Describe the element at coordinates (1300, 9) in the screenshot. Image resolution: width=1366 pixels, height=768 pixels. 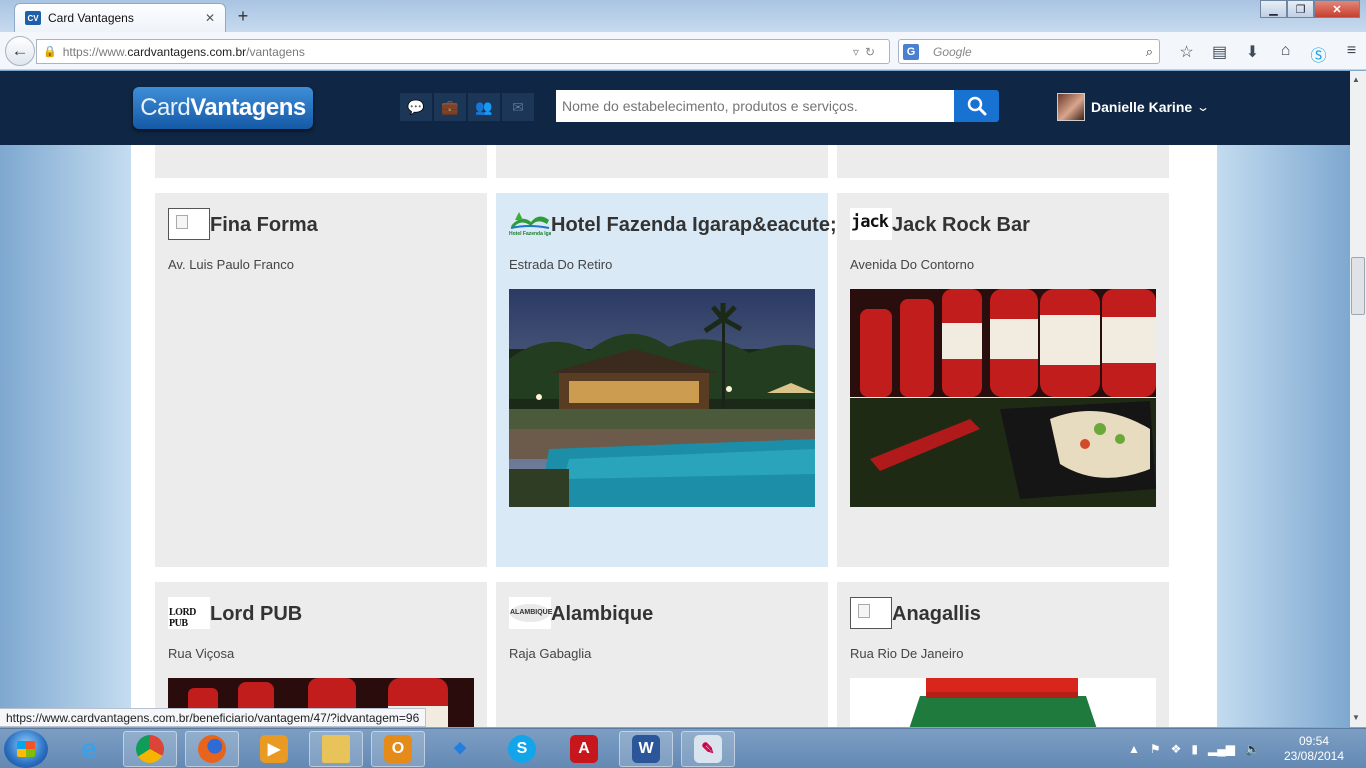
I see `maximize-button: ❐` at that location.